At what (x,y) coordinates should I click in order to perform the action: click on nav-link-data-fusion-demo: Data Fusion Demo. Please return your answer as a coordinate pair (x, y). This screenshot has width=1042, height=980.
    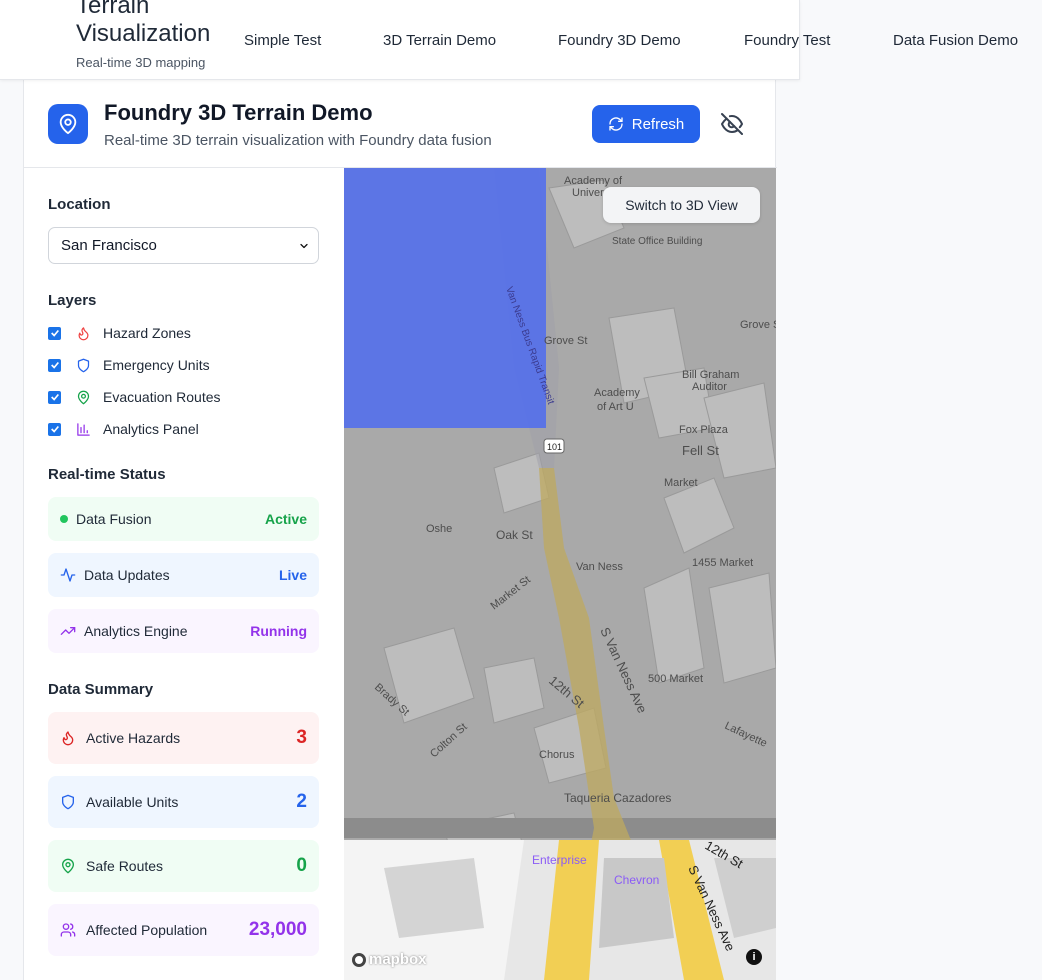
    Looking at the image, I should click on (955, 40).